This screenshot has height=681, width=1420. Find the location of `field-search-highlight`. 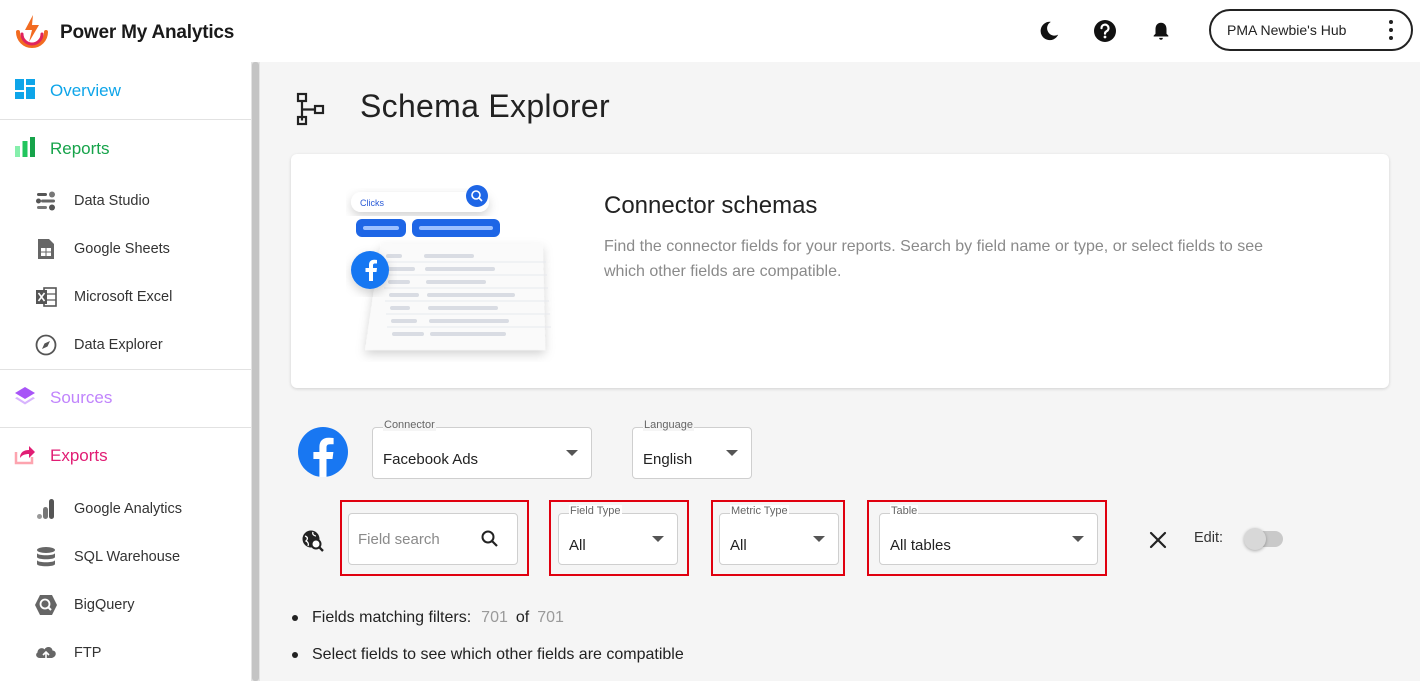

field-search-highlight is located at coordinates (434, 538).